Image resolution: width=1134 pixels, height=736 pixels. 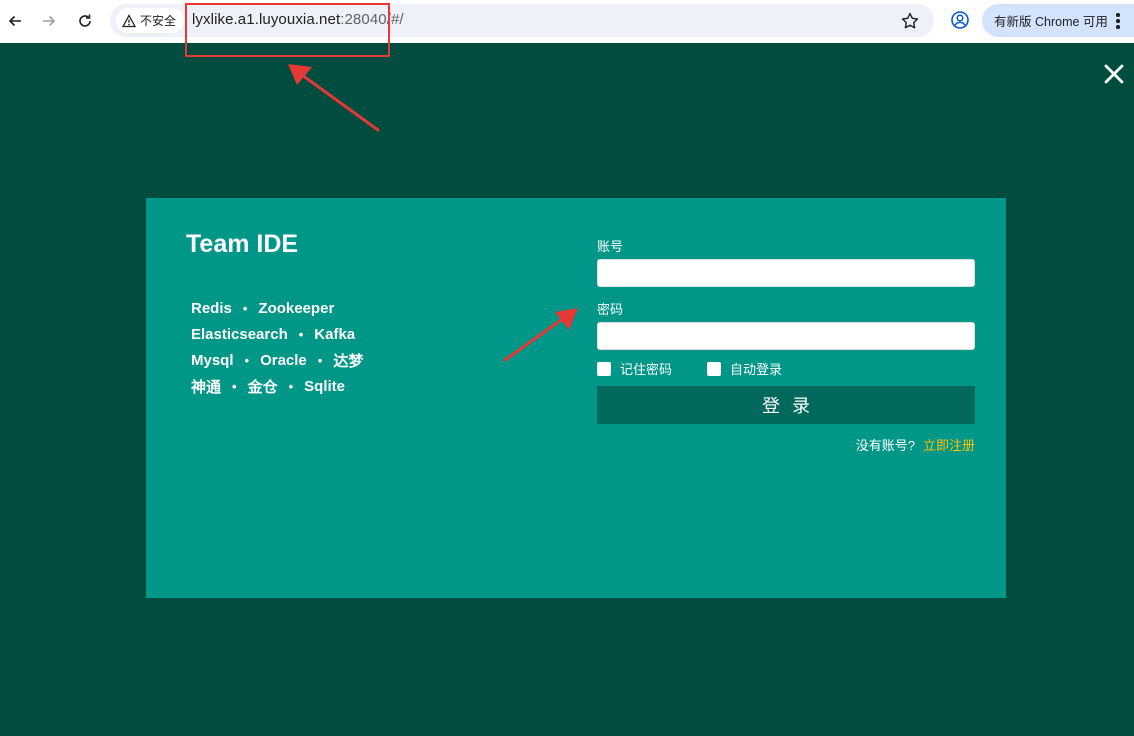 I want to click on profile-icon, so click(x=960, y=20).